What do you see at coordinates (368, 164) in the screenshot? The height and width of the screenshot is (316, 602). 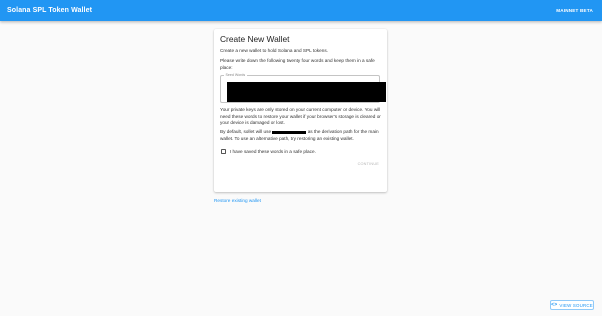 I see `continue-button: CONTINUE` at bounding box center [368, 164].